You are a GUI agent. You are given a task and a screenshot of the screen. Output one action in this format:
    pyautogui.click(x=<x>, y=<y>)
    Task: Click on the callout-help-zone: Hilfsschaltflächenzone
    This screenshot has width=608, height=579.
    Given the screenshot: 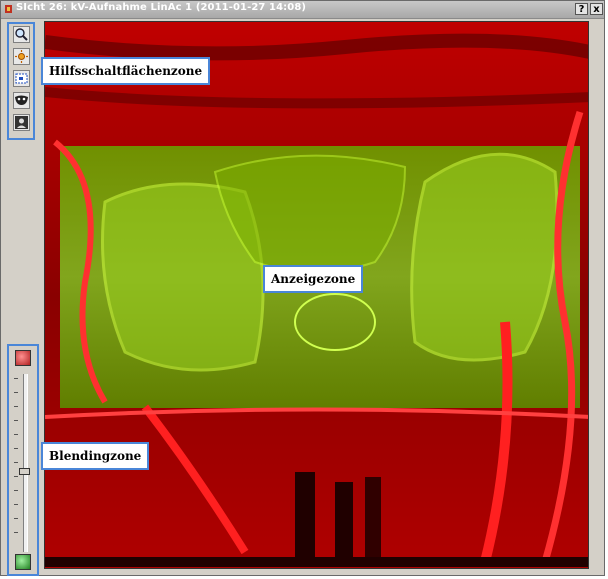 What is the action you would take?
    pyautogui.click(x=126, y=71)
    